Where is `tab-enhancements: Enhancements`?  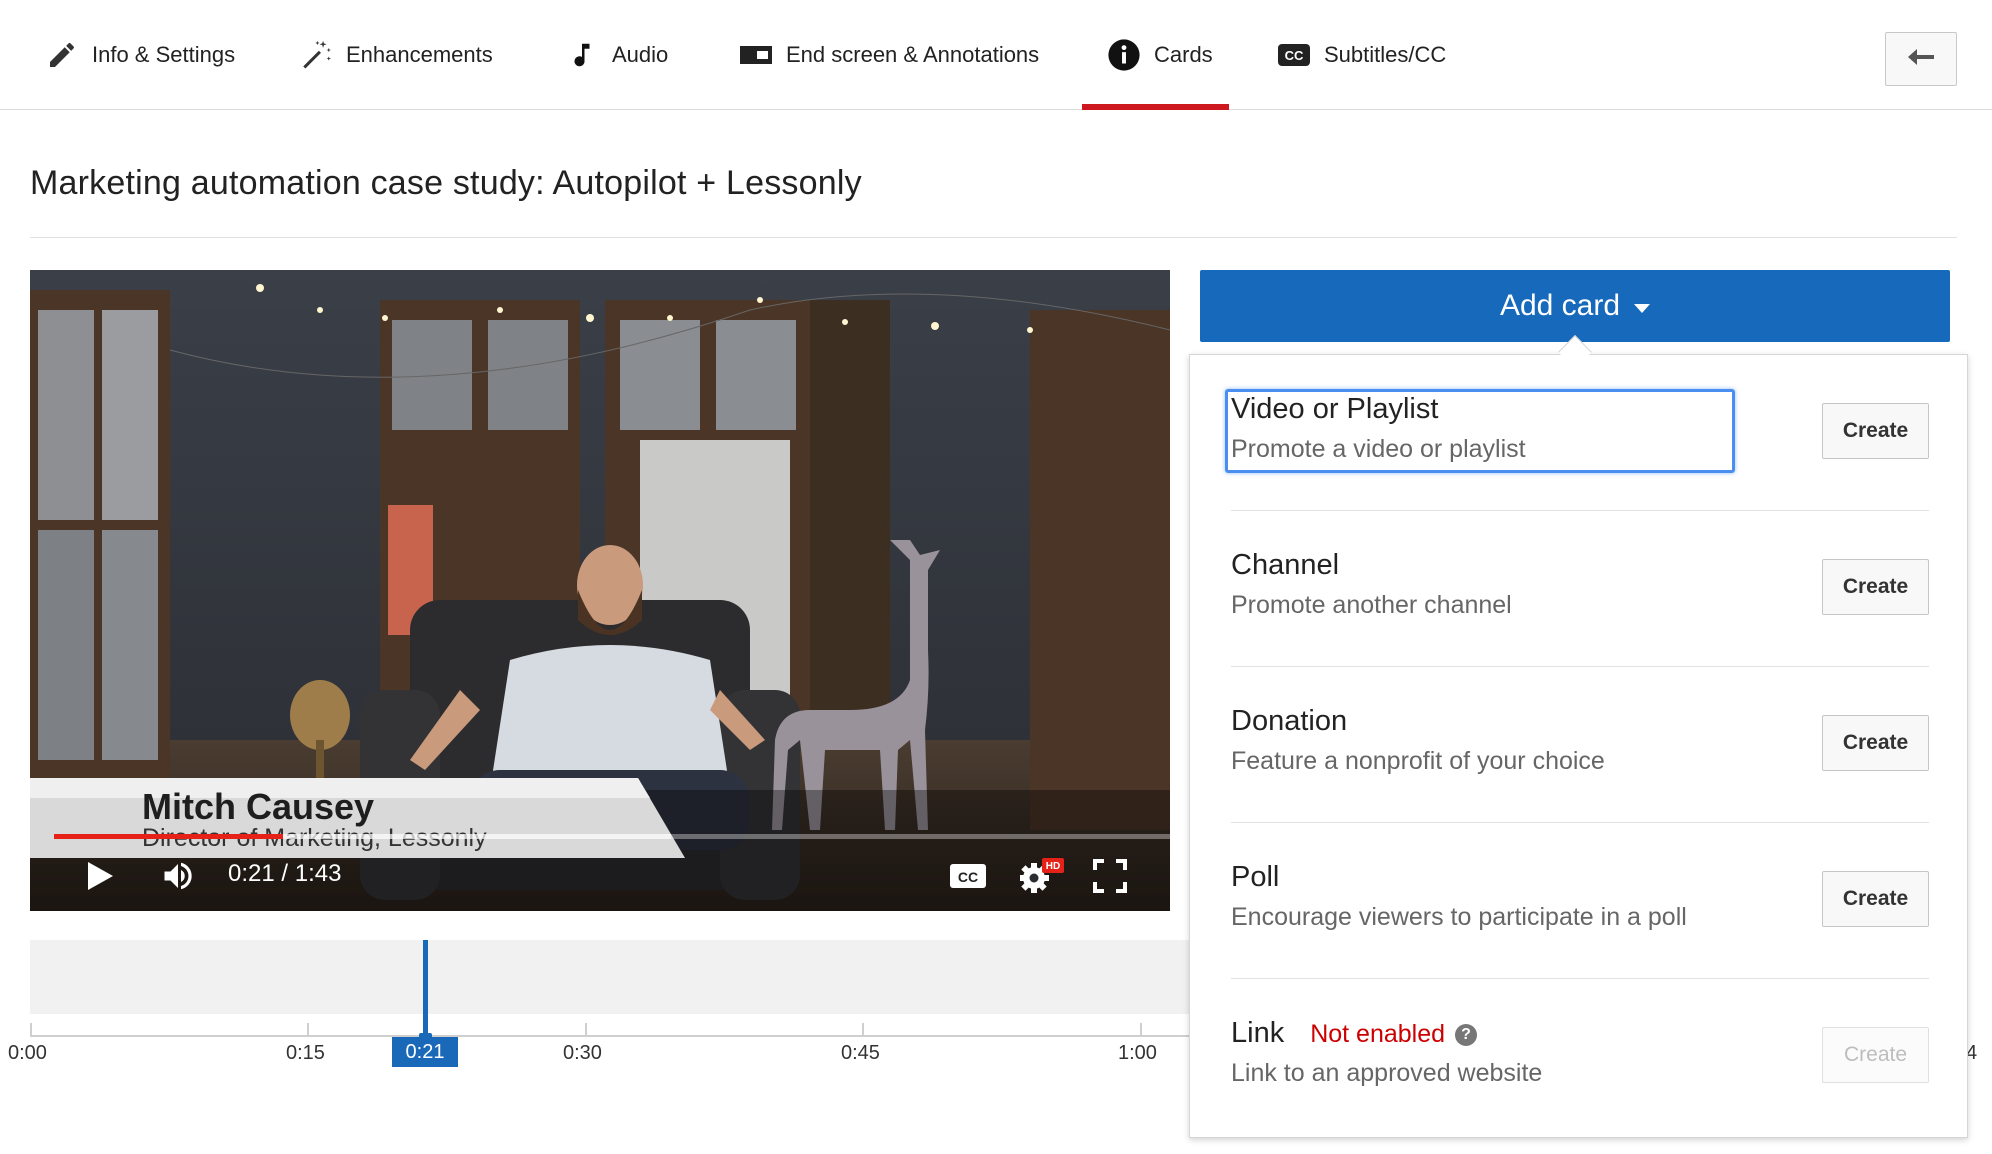 tab-enhancements: Enhancements is located at coordinates (395, 55).